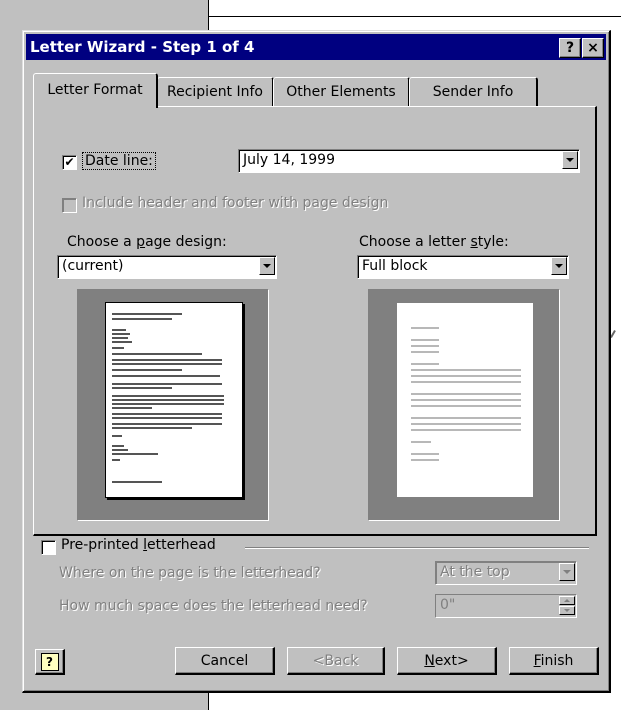 This screenshot has width=621, height=710. What do you see at coordinates (138, 545) in the screenshot?
I see `letterhead-label: Pre-printed letterhead` at bounding box center [138, 545].